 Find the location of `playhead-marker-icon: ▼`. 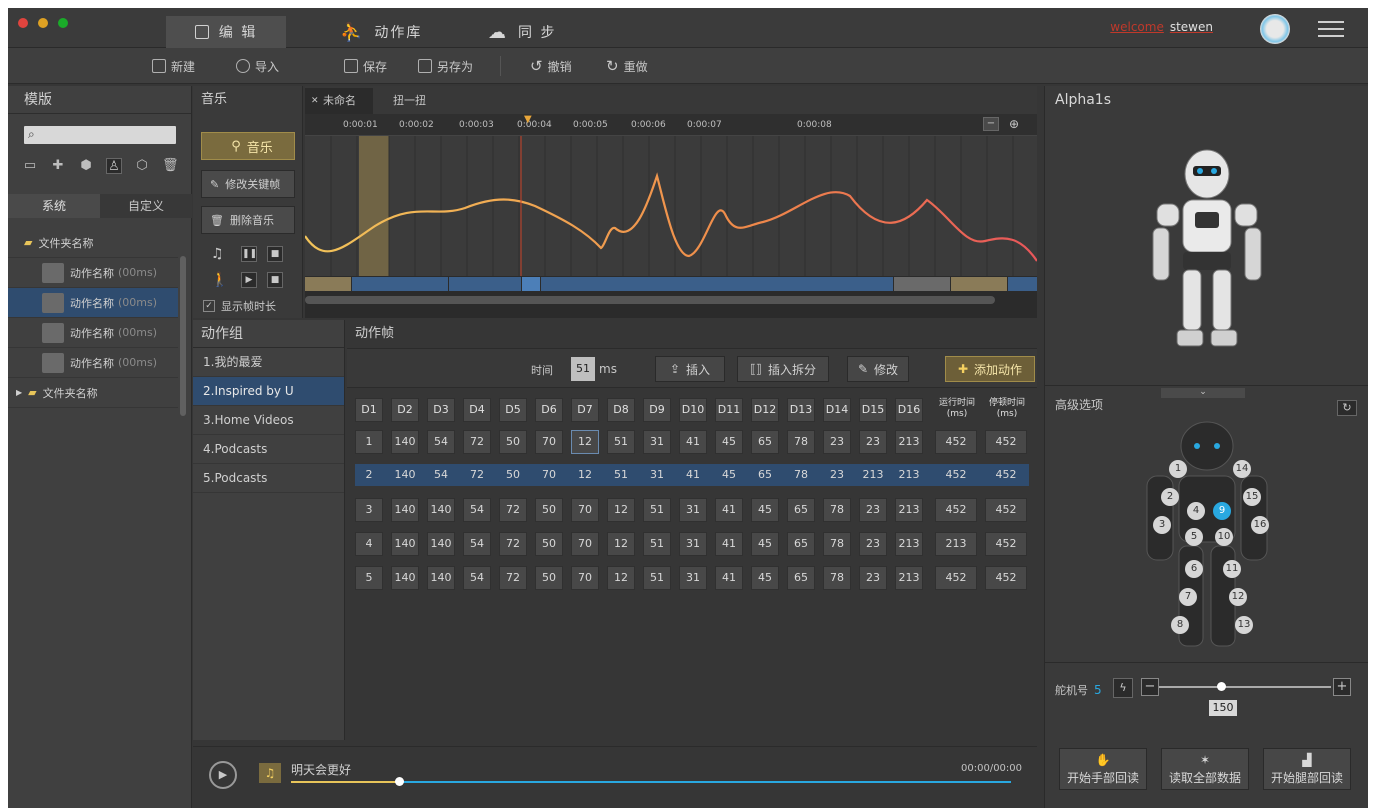

playhead-marker-icon: ▼ is located at coordinates (528, 119).